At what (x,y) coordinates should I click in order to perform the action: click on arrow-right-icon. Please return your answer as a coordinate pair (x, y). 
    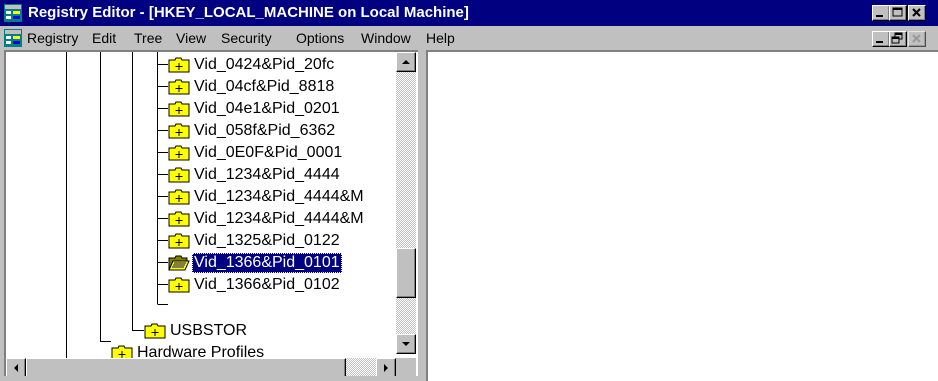
    Looking at the image, I should click on (386, 368).